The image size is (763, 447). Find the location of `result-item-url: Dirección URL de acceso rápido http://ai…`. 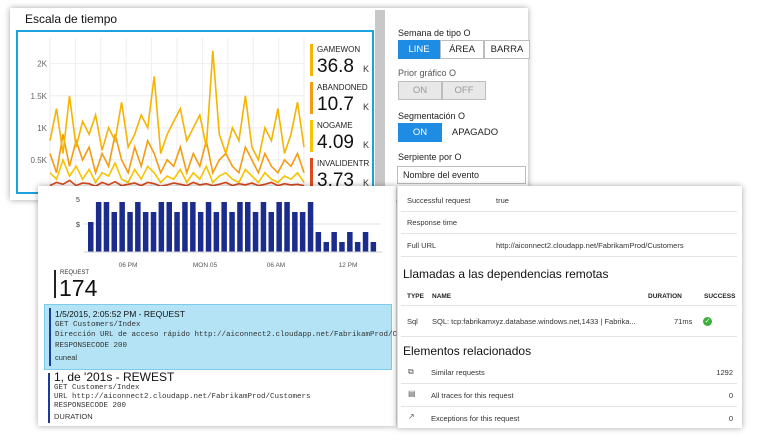

result-item-url: Dirección URL de acceso rápido http://ai… is located at coordinates (244, 335).